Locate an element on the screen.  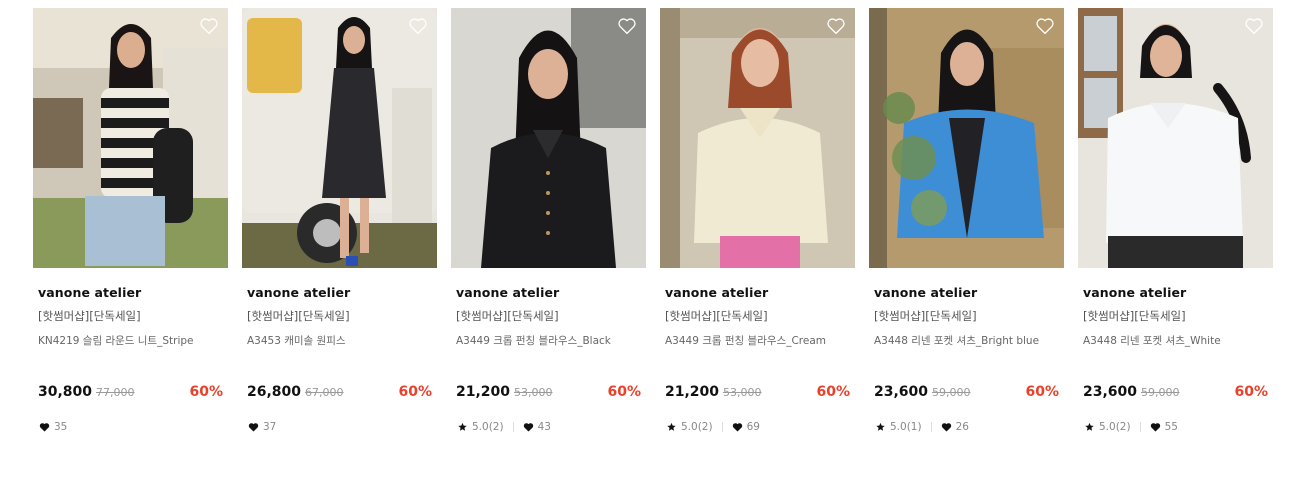
likes-count: 69 is located at coordinates (753, 427).